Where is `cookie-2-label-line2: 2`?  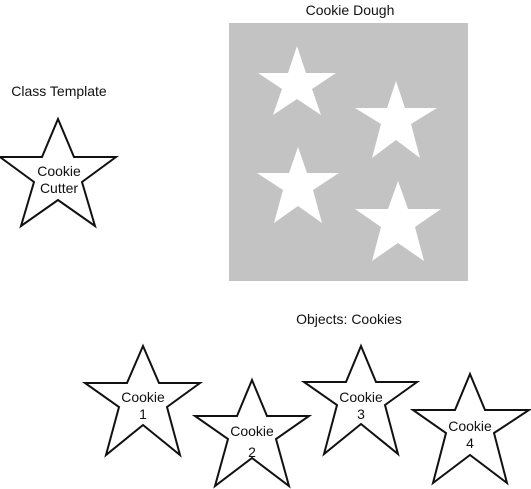
cookie-2-label-line2: 2 is located at coordinates (252, 452).